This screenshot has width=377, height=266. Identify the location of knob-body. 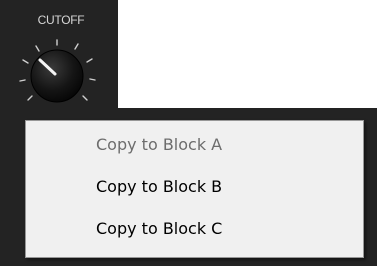
(57, 76).